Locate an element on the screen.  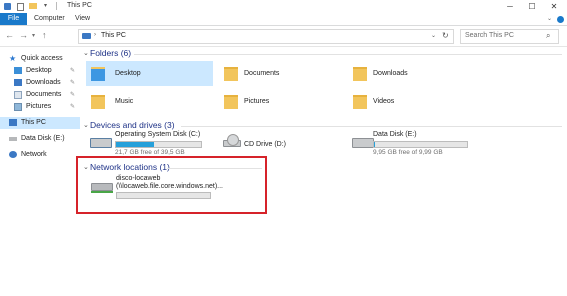
computer-icon is located at coordinates (13, 122).